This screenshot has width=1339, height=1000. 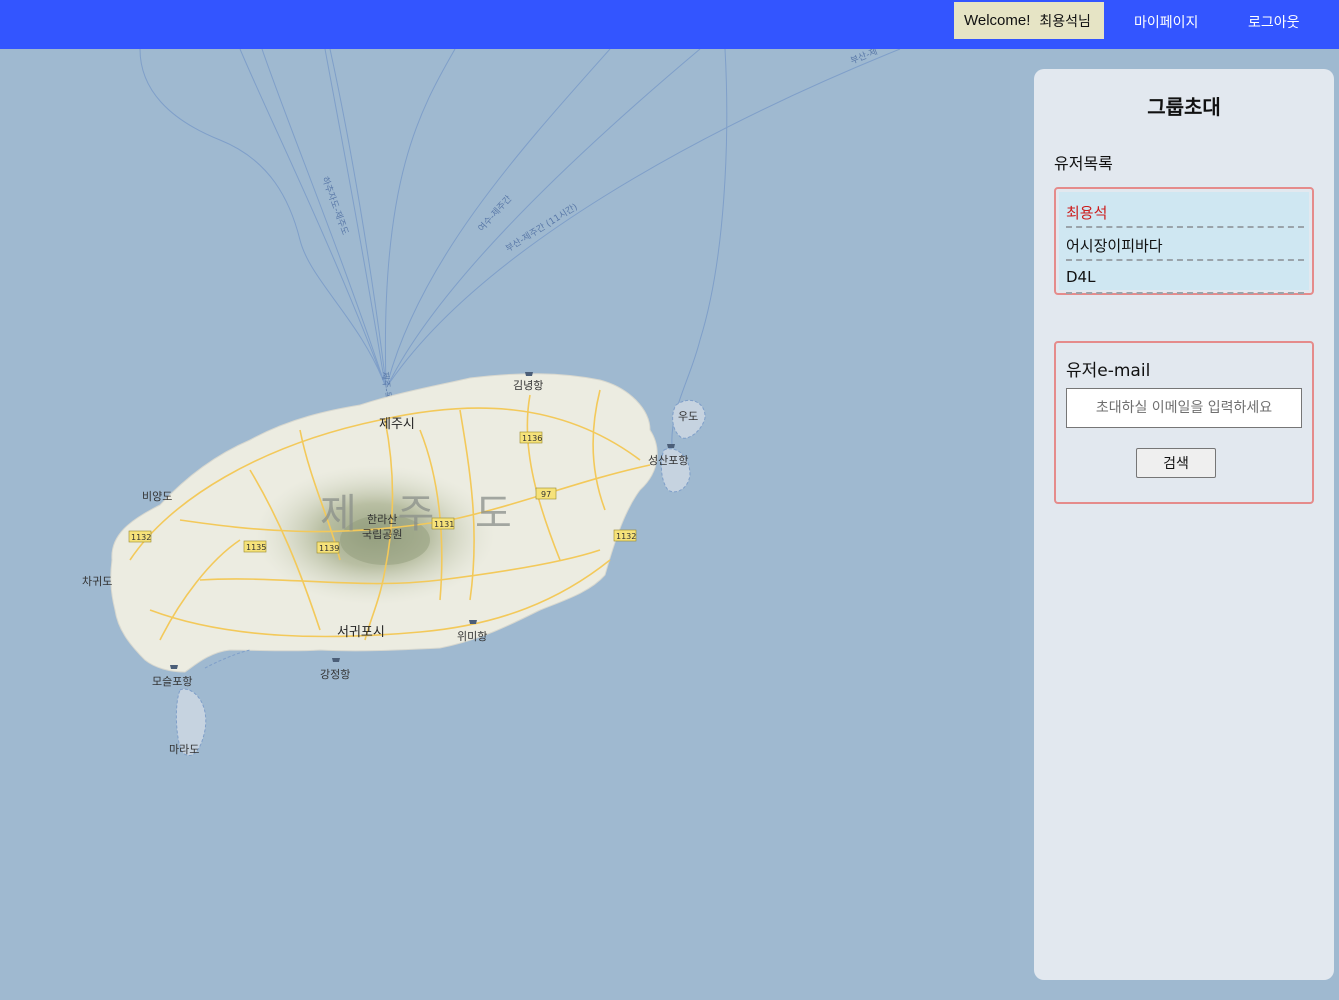 I want to click on user-list: 최용석 어시장이피바다 D4L, so click(x=1184, y=241).